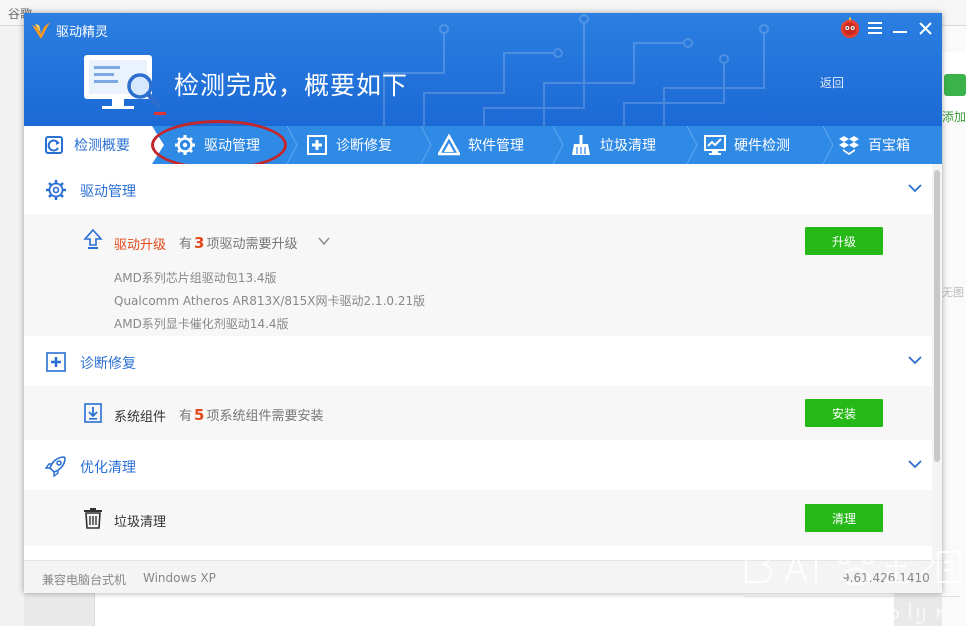  Describe the element at coordinates (93, 238) in the screenshot. I see `upgrade-arrow-icon` at that location.